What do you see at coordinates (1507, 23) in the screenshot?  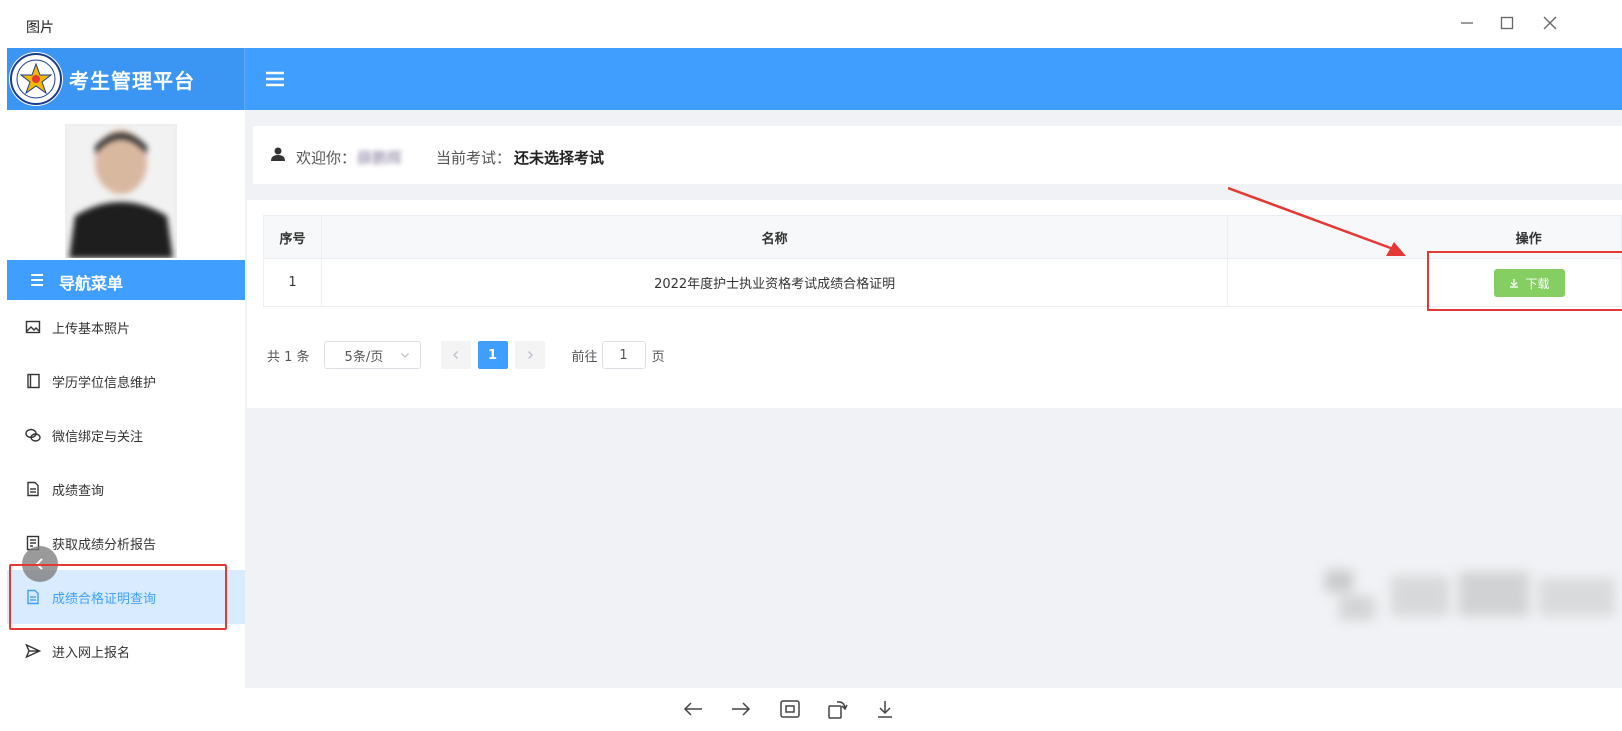 I see `maximize-icon` at bounding box center [1507, 23].